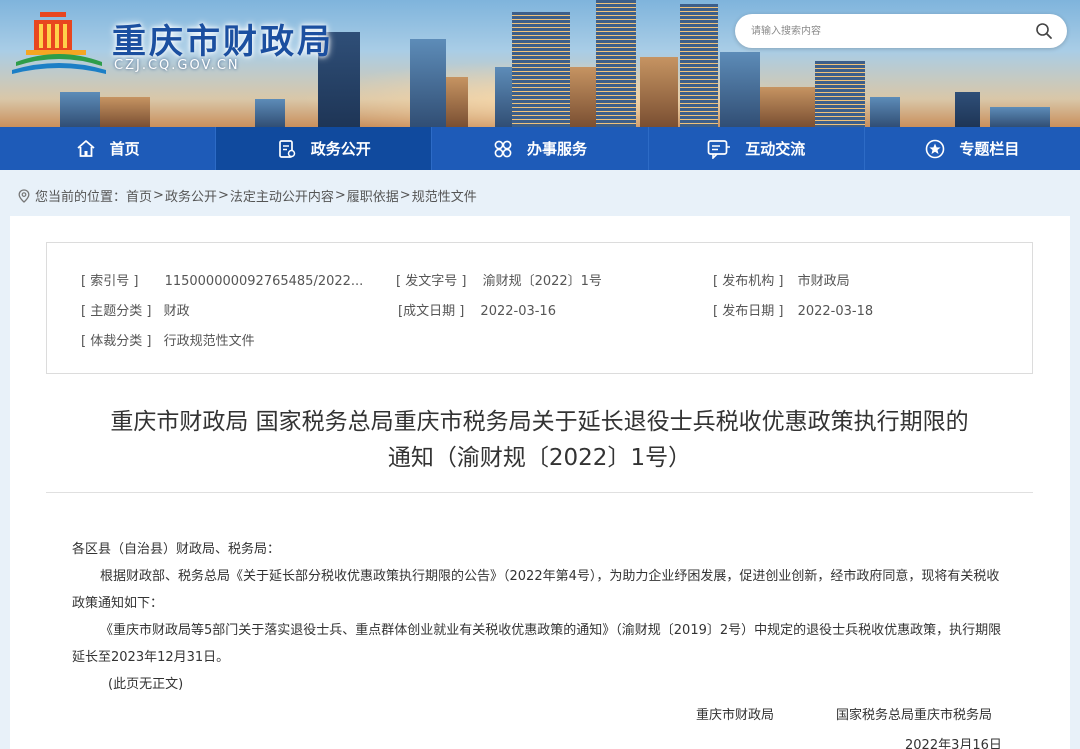  I want to click on meta-publisher: [ 发布机构 ] 市财政局, so click(781, 279).